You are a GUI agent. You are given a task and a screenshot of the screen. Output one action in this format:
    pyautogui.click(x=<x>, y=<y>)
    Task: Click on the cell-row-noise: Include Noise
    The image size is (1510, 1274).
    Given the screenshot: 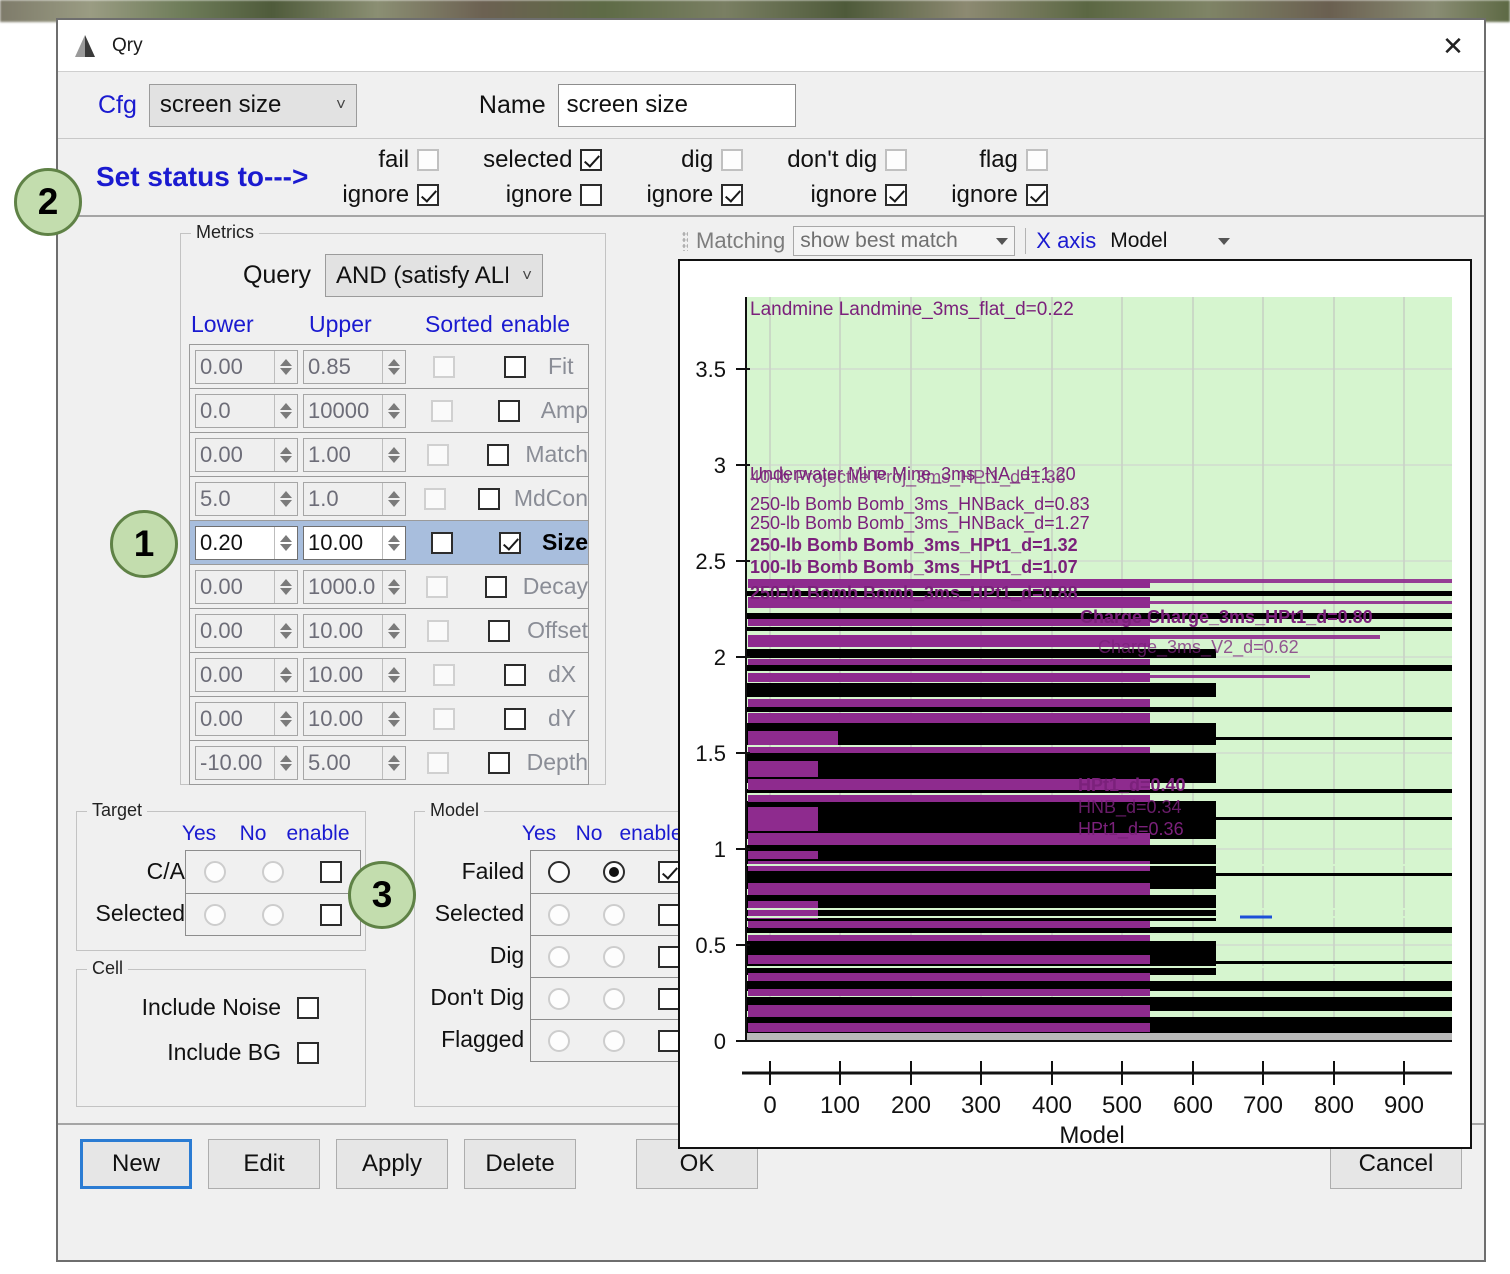 What is the action you would take?
    pyautogui.click(x=221, y=1007)
    